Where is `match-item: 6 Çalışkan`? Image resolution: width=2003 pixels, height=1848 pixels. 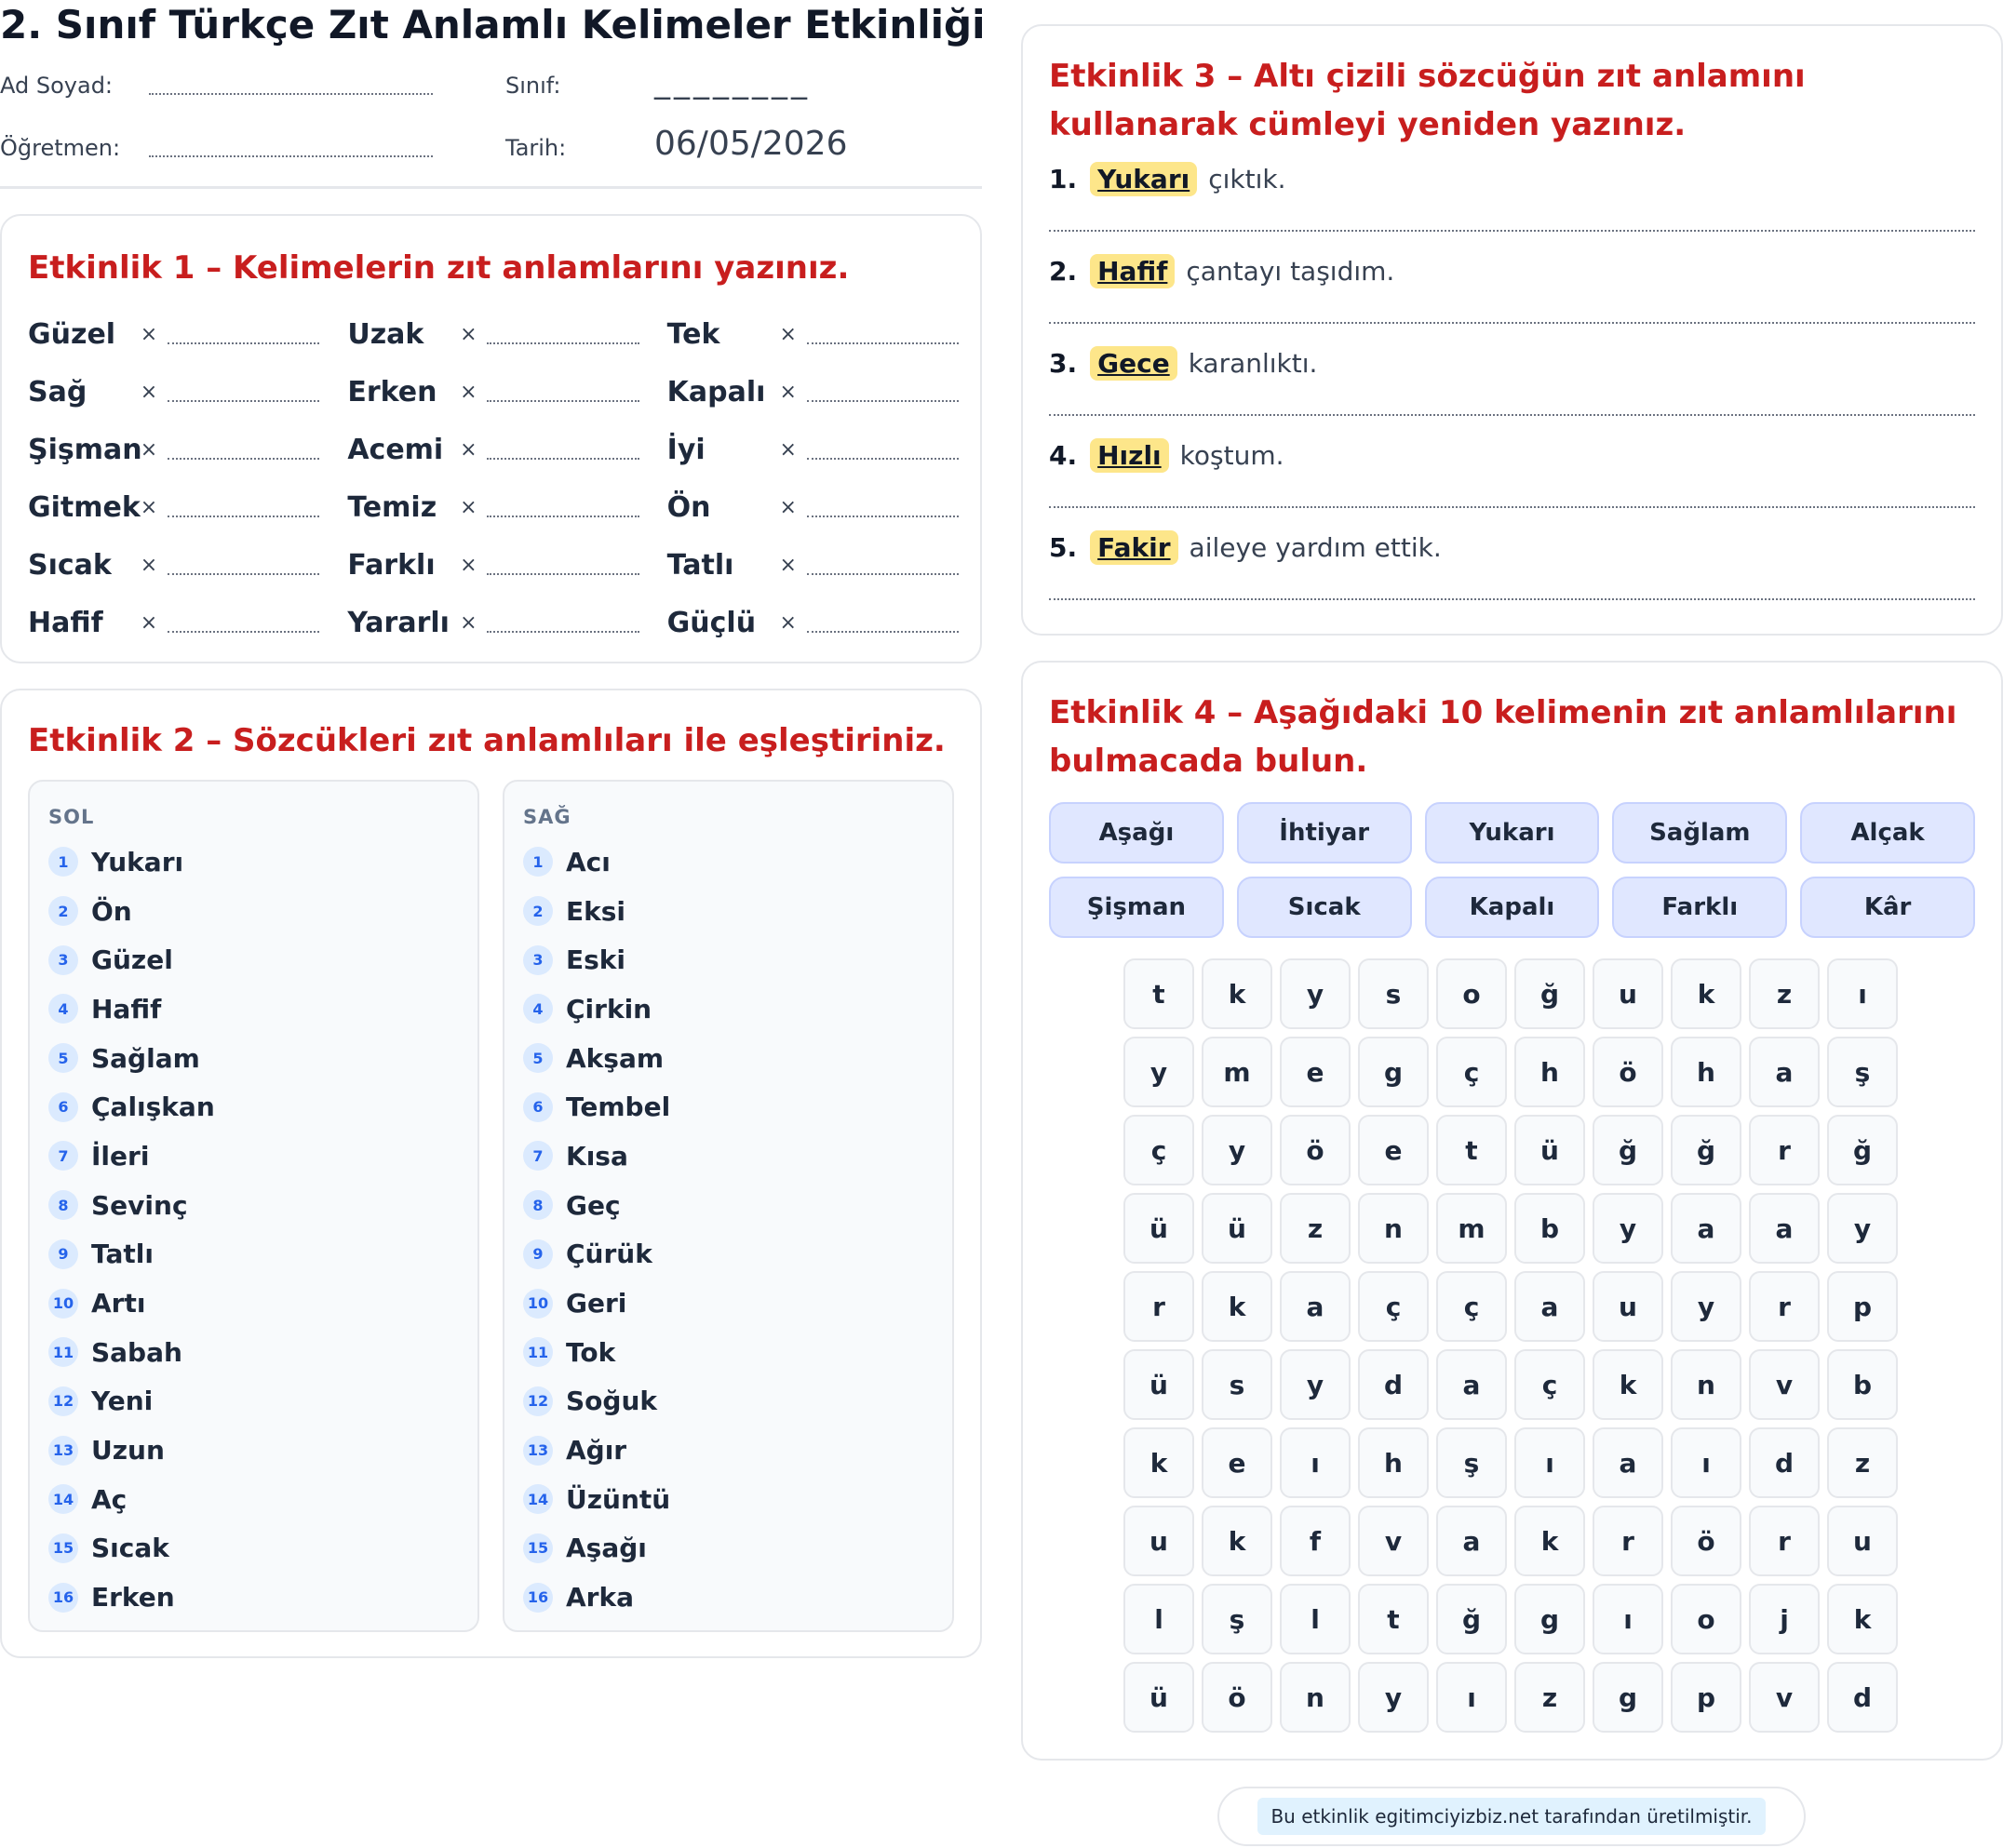 match-item: 6 Çalışkan is located at coordinates (253, 1107).